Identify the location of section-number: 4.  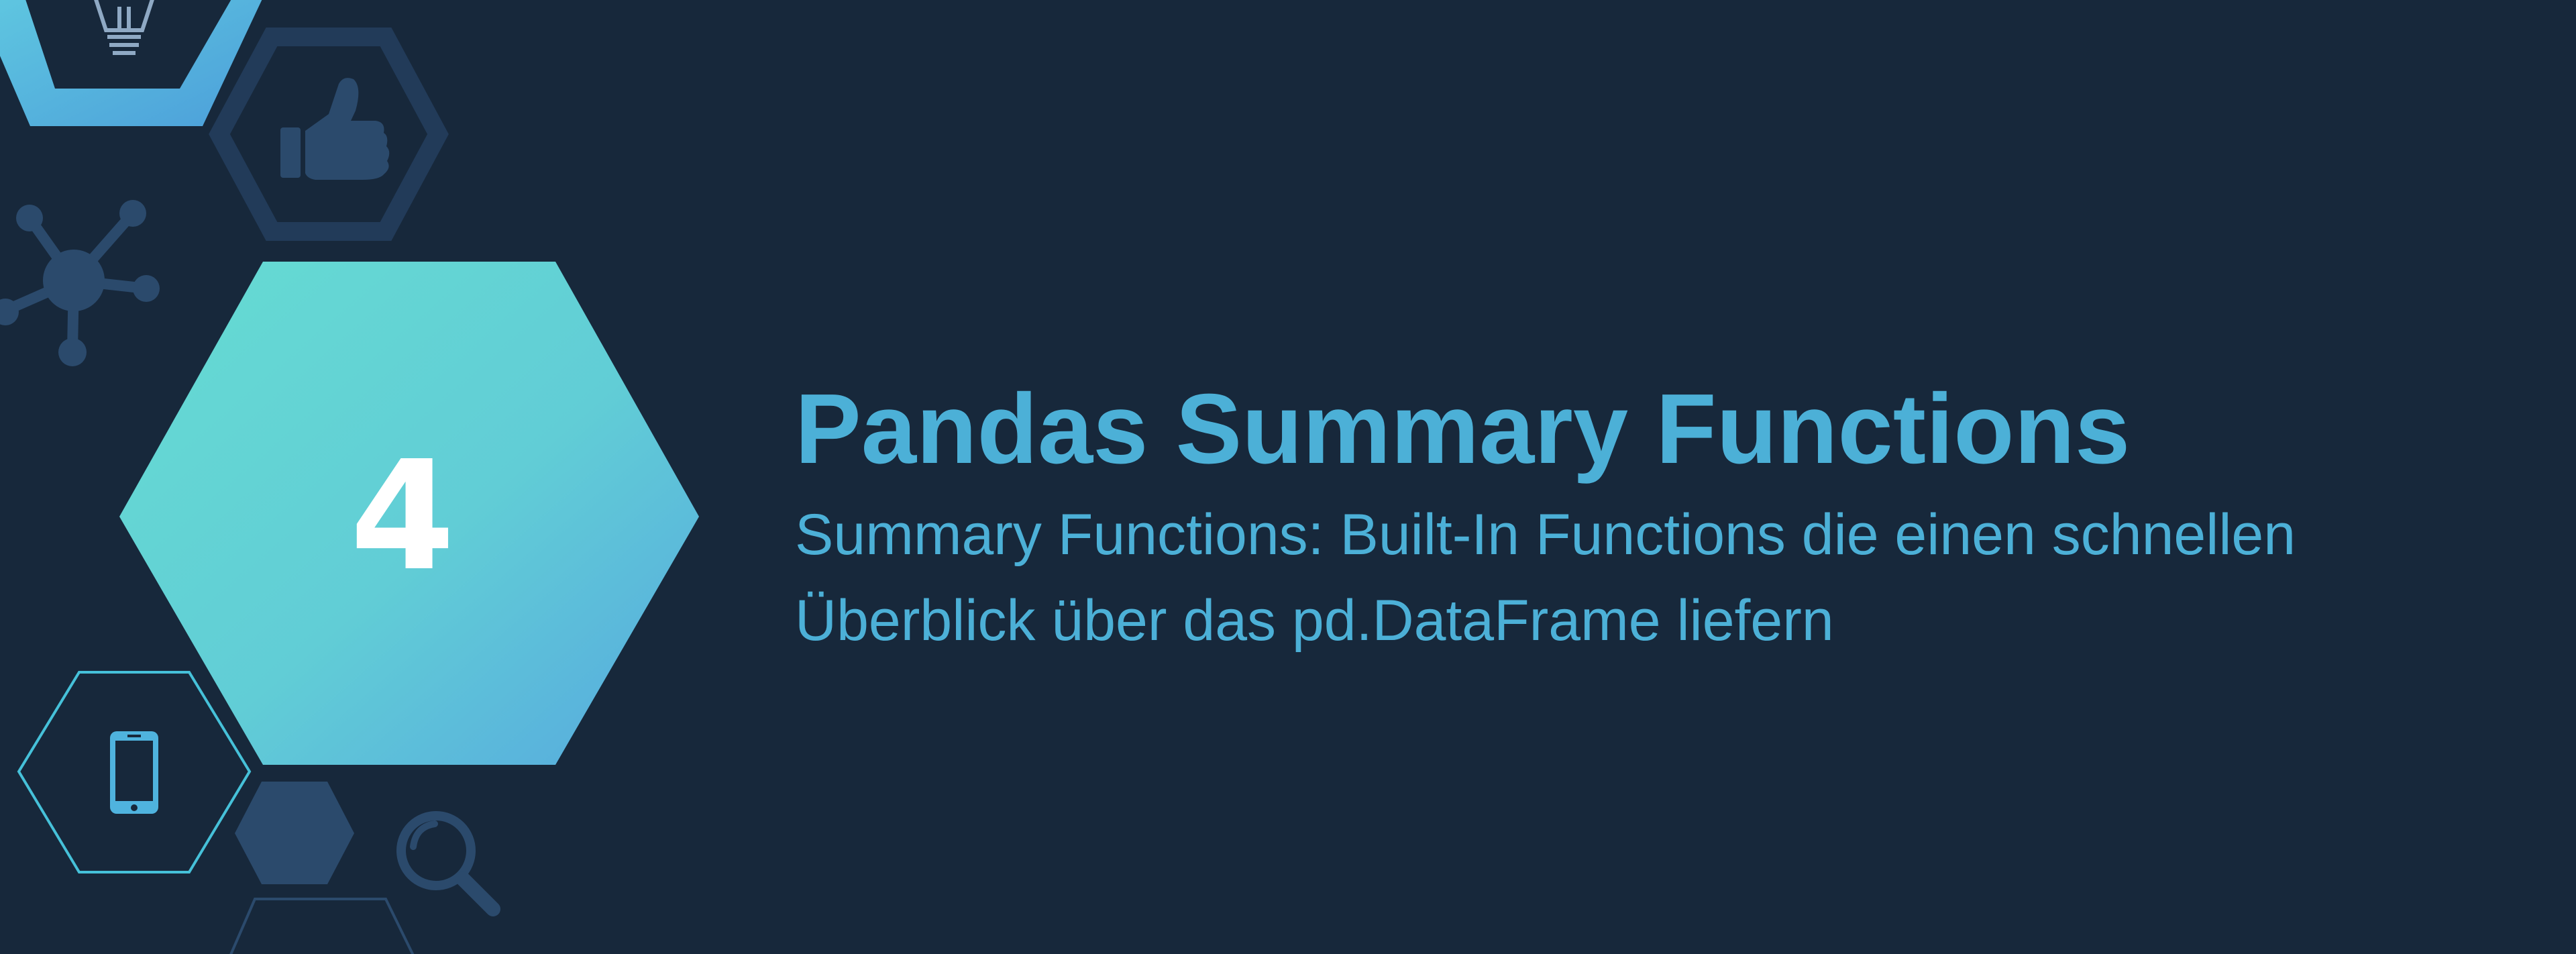
(402, 516).